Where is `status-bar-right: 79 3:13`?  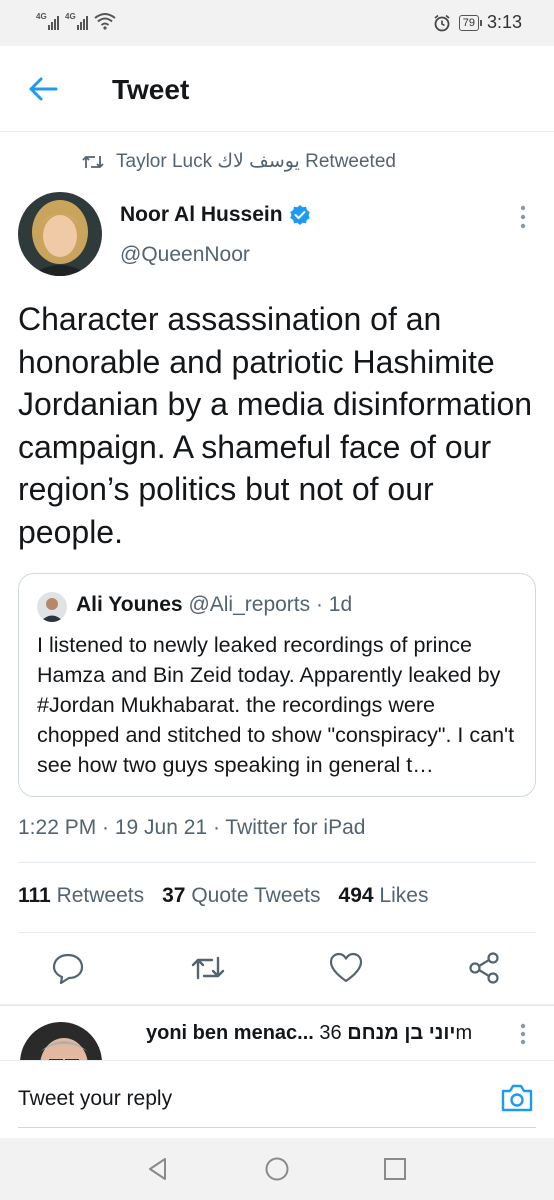 status-bar-right: 79 3:13 is located at coordinates (477, 22).